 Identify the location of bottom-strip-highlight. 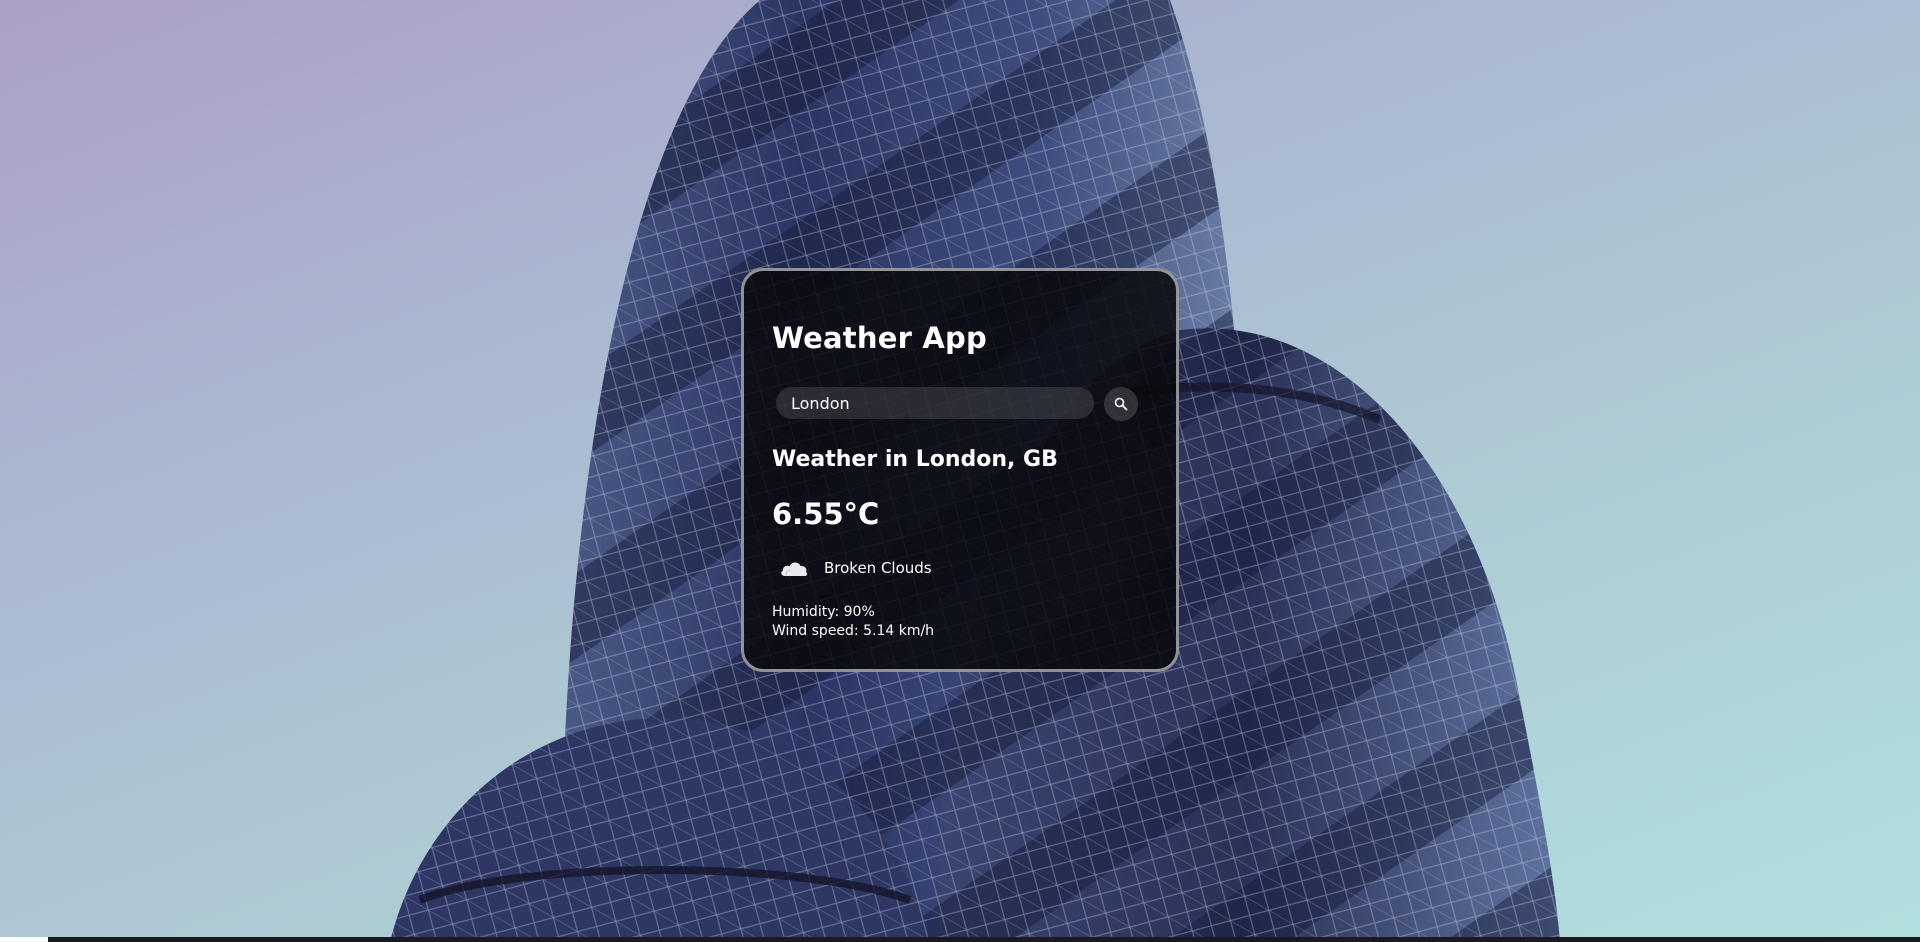
(24, 939).